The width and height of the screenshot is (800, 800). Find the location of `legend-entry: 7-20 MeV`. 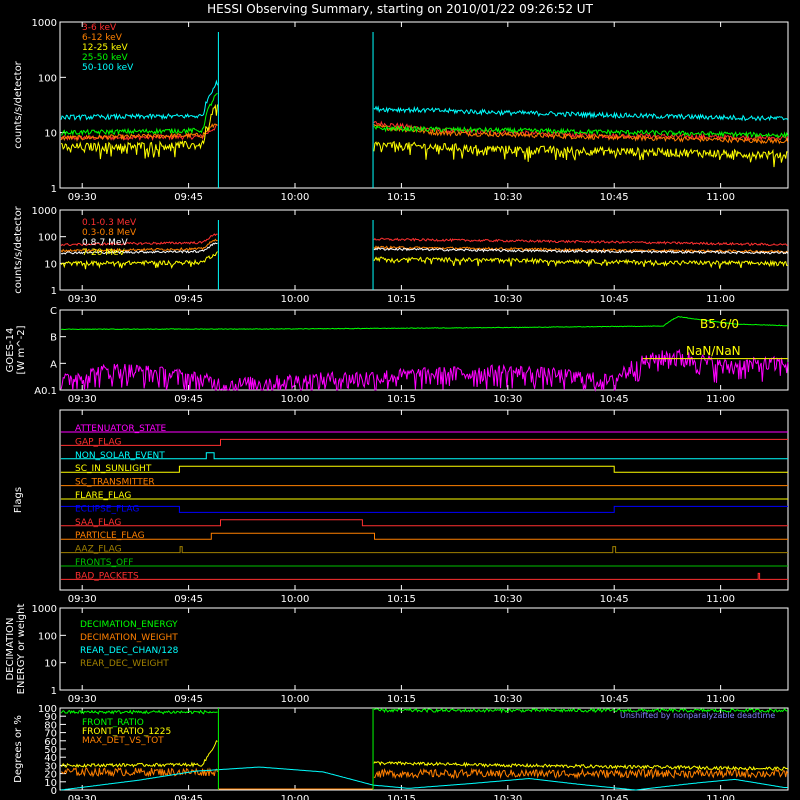

legend-entry: 7-20 MeV is located at coordinates (104, 253).